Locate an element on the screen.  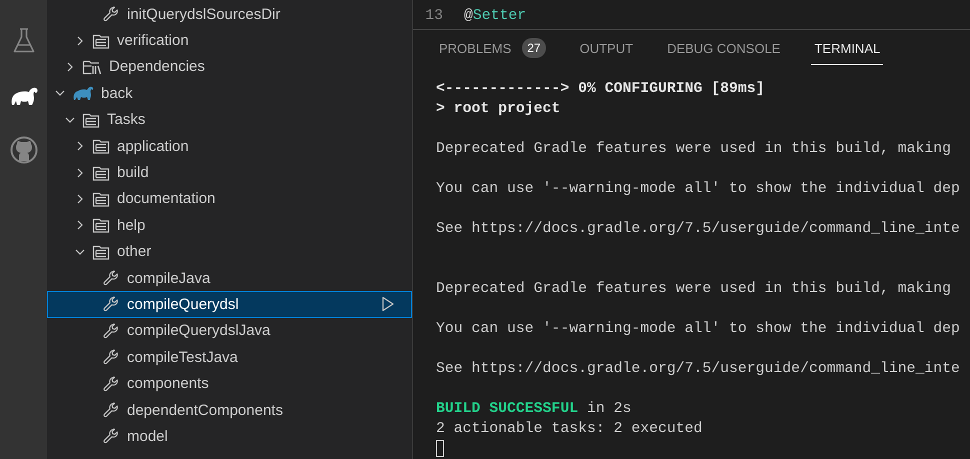
tree-item: compileJava is located at coordinates (229, 278).